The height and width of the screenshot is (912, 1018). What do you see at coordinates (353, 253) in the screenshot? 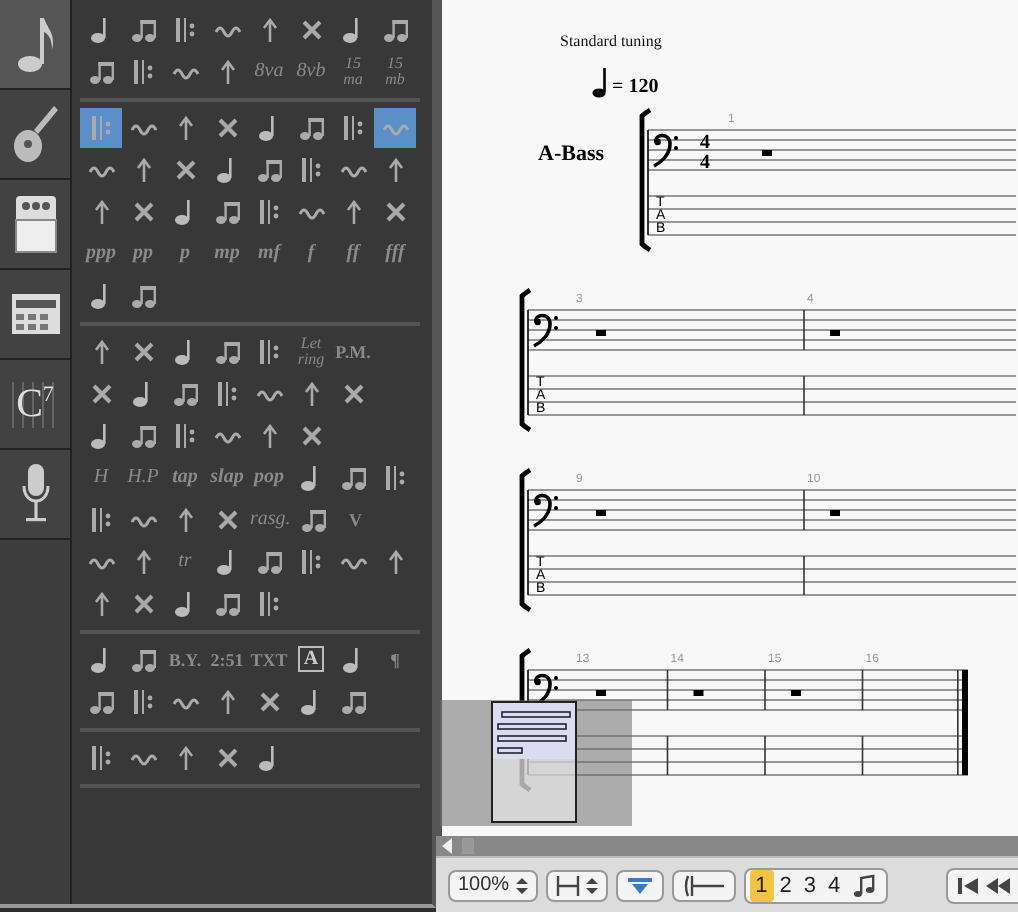
I see `palette-button: ff` at bounding box center [353, 253].